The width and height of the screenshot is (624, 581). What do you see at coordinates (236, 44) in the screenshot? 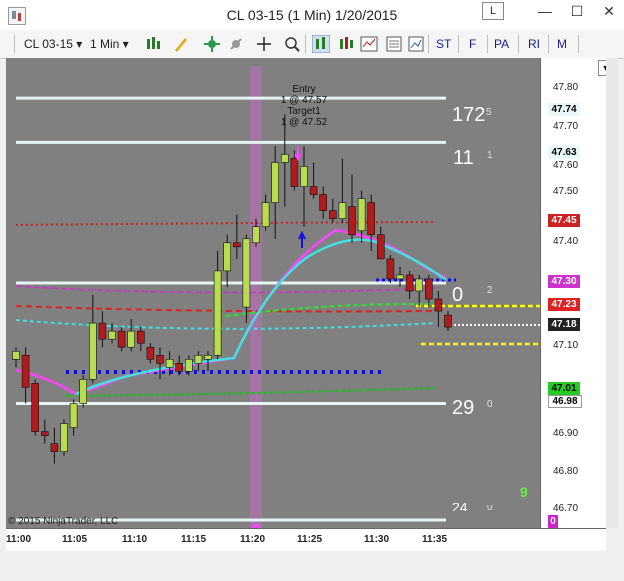
I see `remove-icon` at bounding box center [236, 44].